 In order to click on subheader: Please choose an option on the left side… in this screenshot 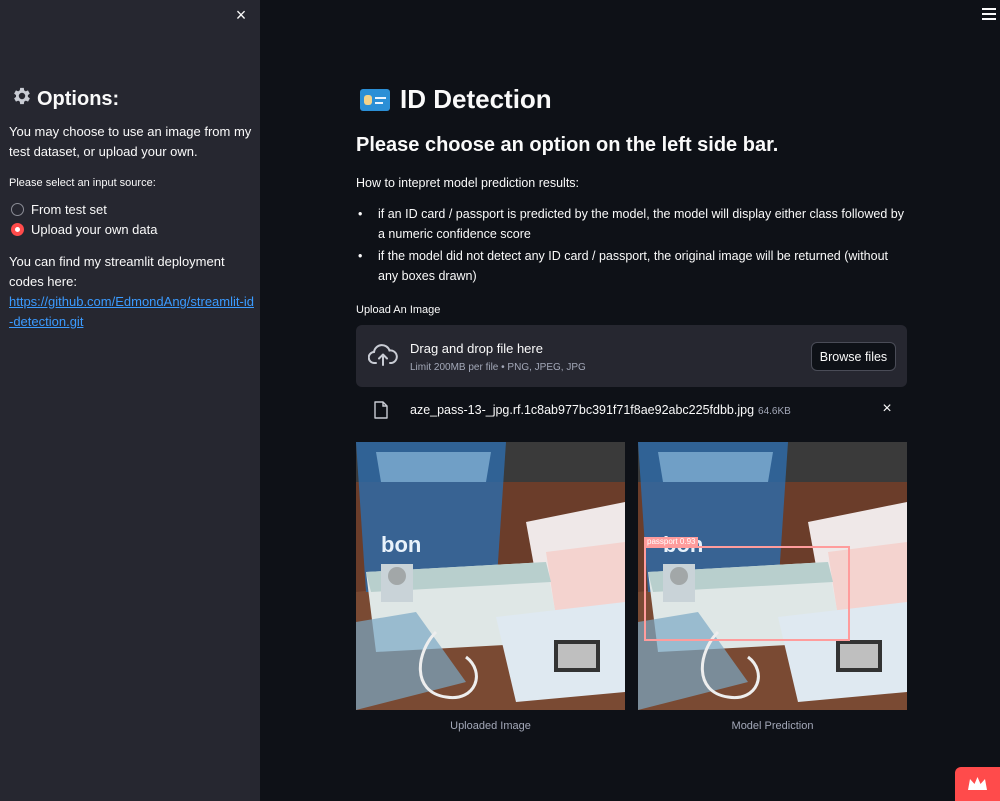, I will do `click(567, 145)`.